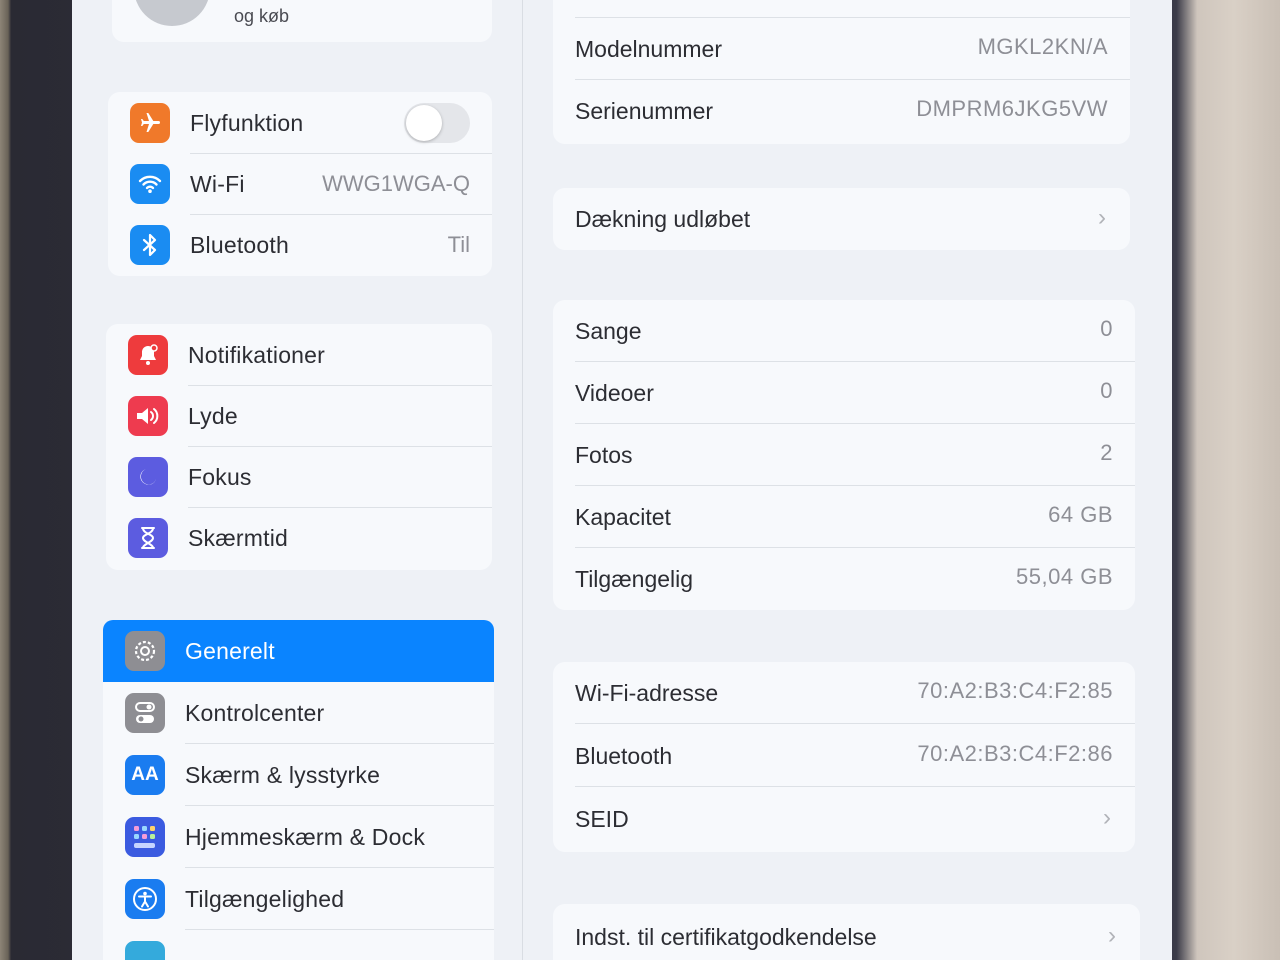  Describe the element at coordinates (238, 537) in the screenshot. I see `sidebar-item-label: Skærmtid` at that location.